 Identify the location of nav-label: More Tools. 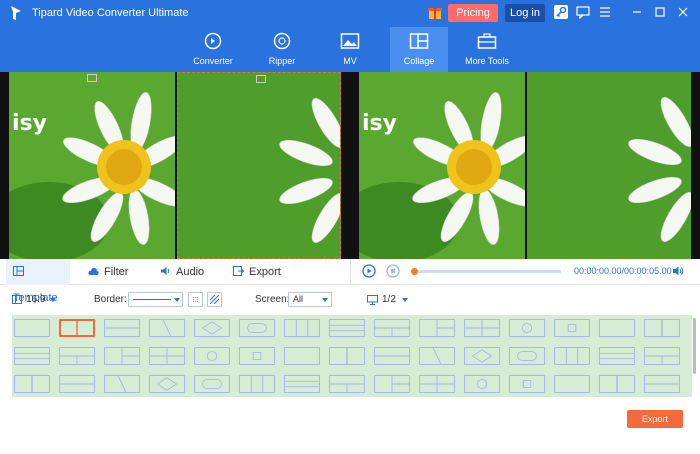
(487, 61).